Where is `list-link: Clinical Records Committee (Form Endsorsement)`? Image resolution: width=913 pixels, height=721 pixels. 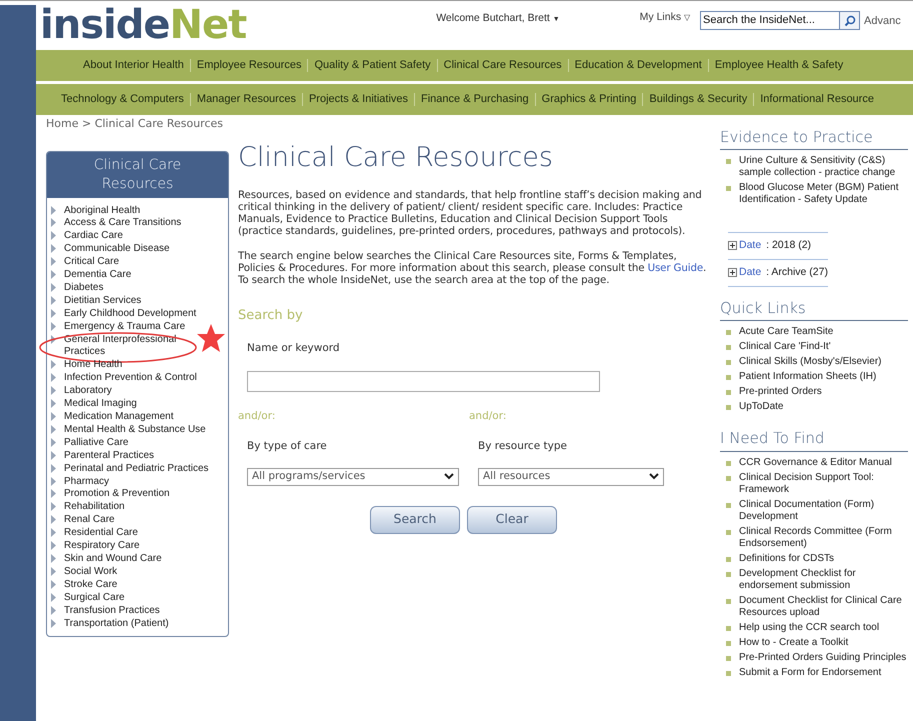 list-link: Clinical Records Committee (Form Endsorsement) is located at coordinates (823, 538).